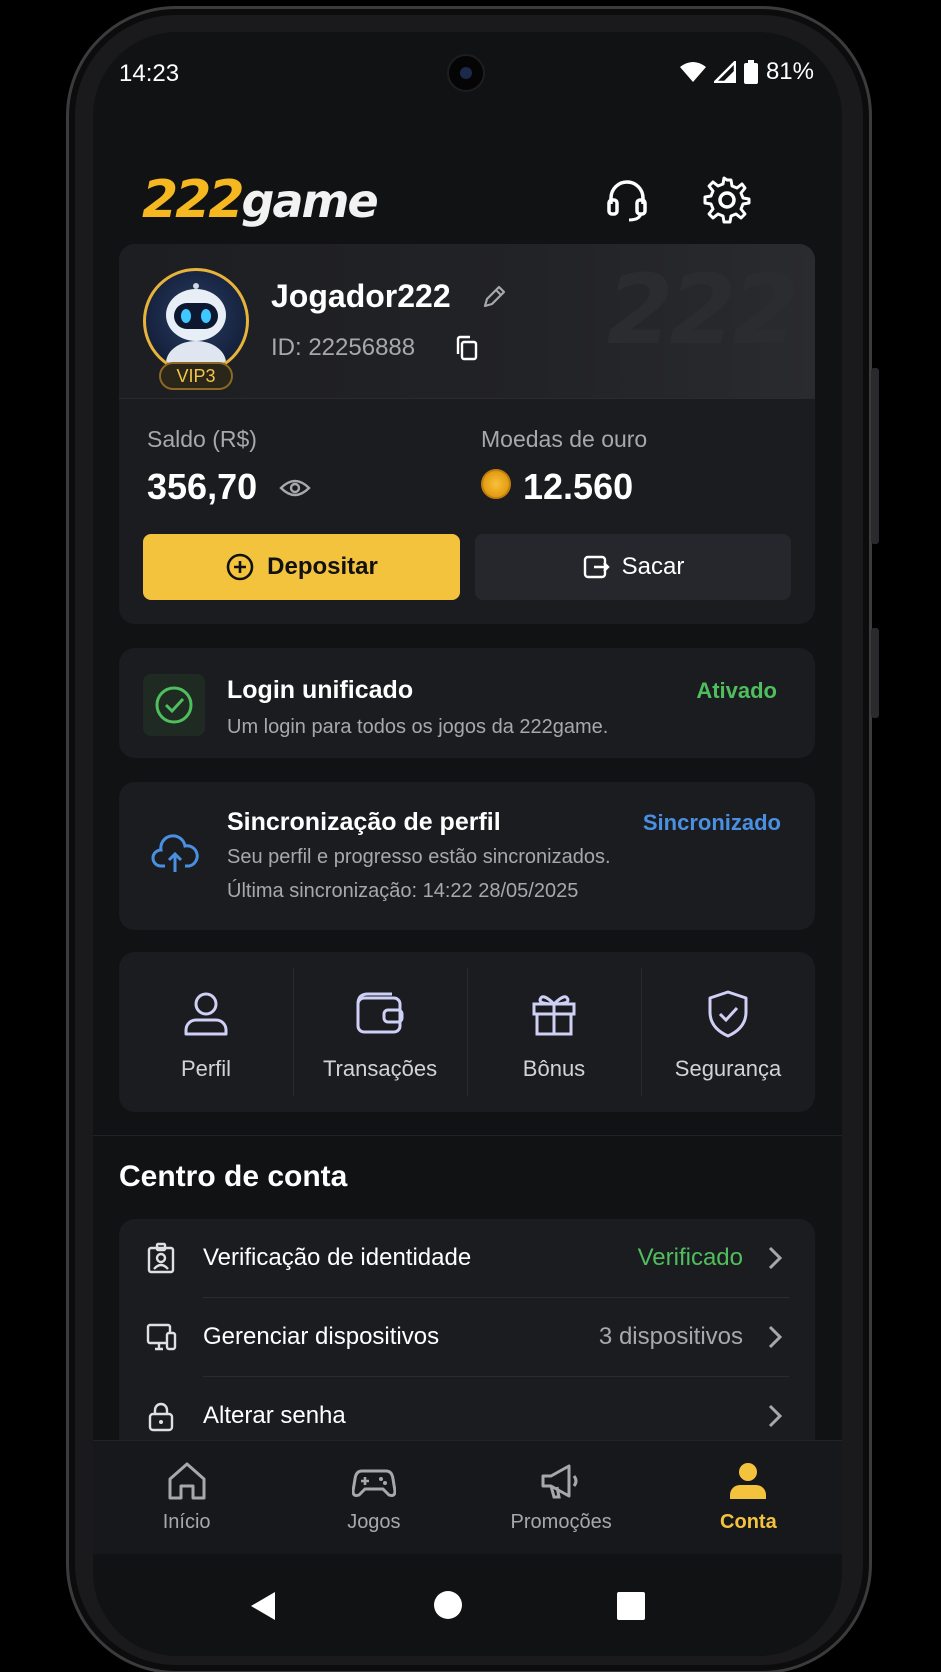 This screenshot has height=1672, width=941. I want to click on status-icons: 81%, so click(746, 72).